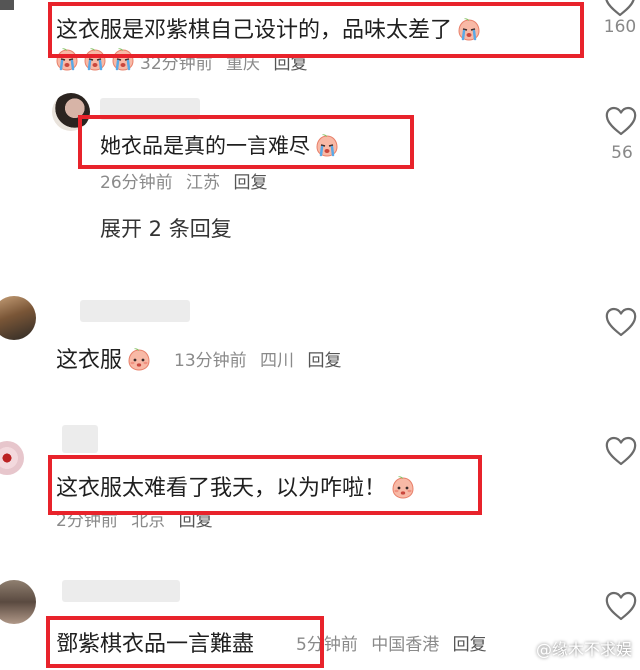 The width and height of the screenshot is (640, 670). What do you see at coordinates (210, 361) in the screenshot?
I see `comment-time: 13分钟前` at bounding box center [210, 361].